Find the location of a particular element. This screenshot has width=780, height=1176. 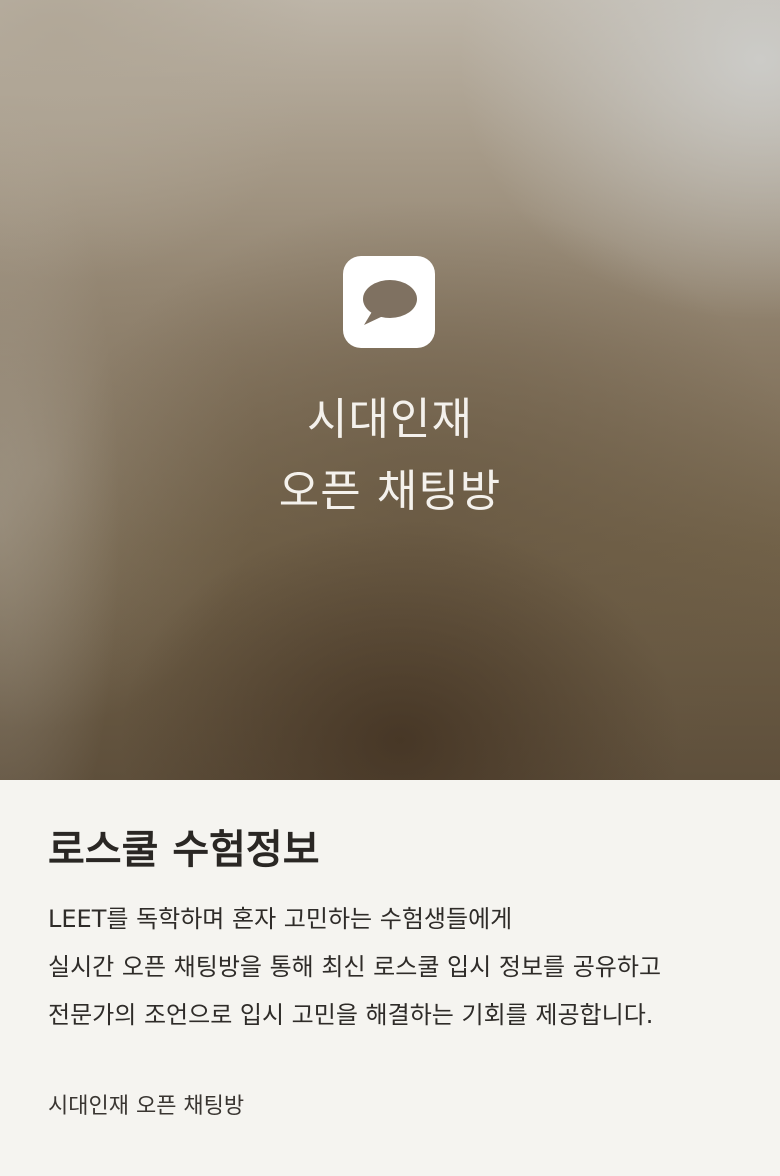

description-line: 전문가의 조언으로 입시 고민을 해결하는 기회를 제공합니다. is located at coordinates (351, 1015).